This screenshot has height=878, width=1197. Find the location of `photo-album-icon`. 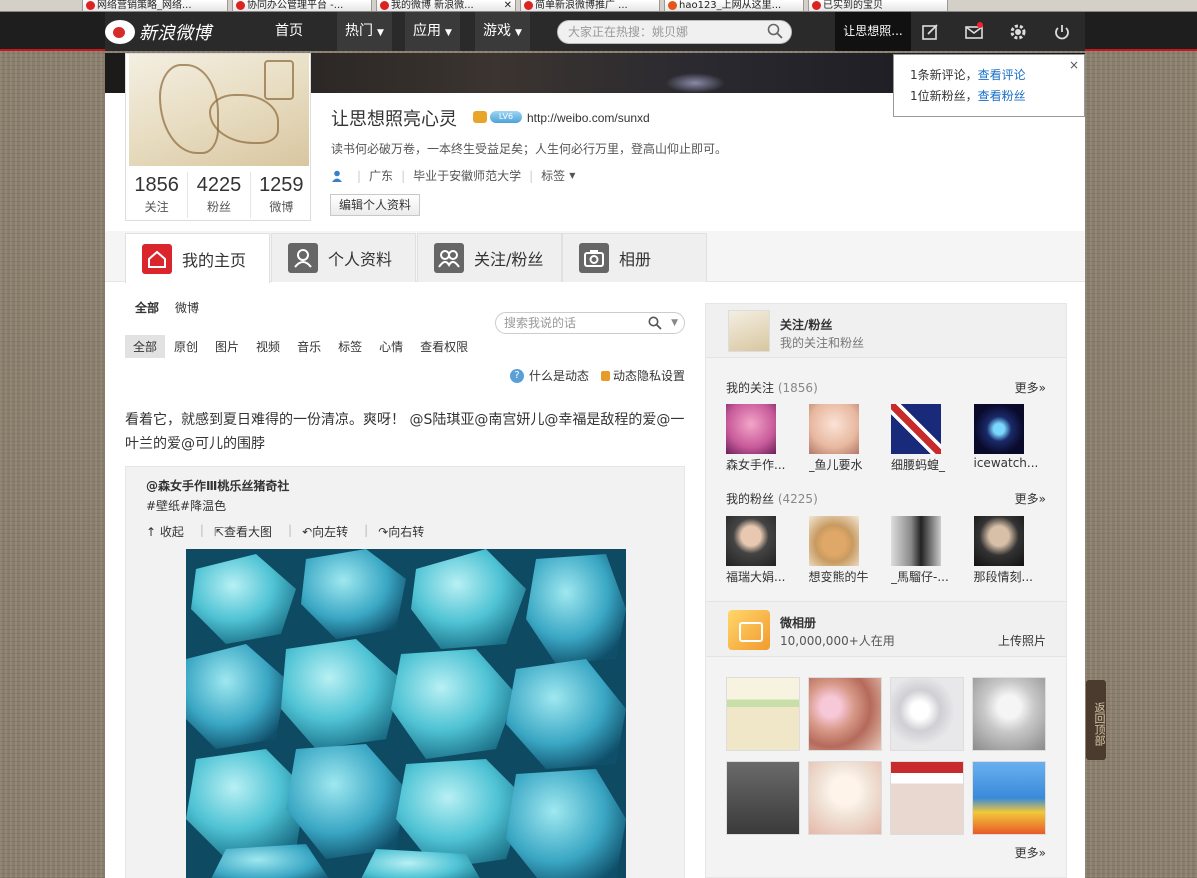

photo-album-icon is located at coordinates (749, 630).